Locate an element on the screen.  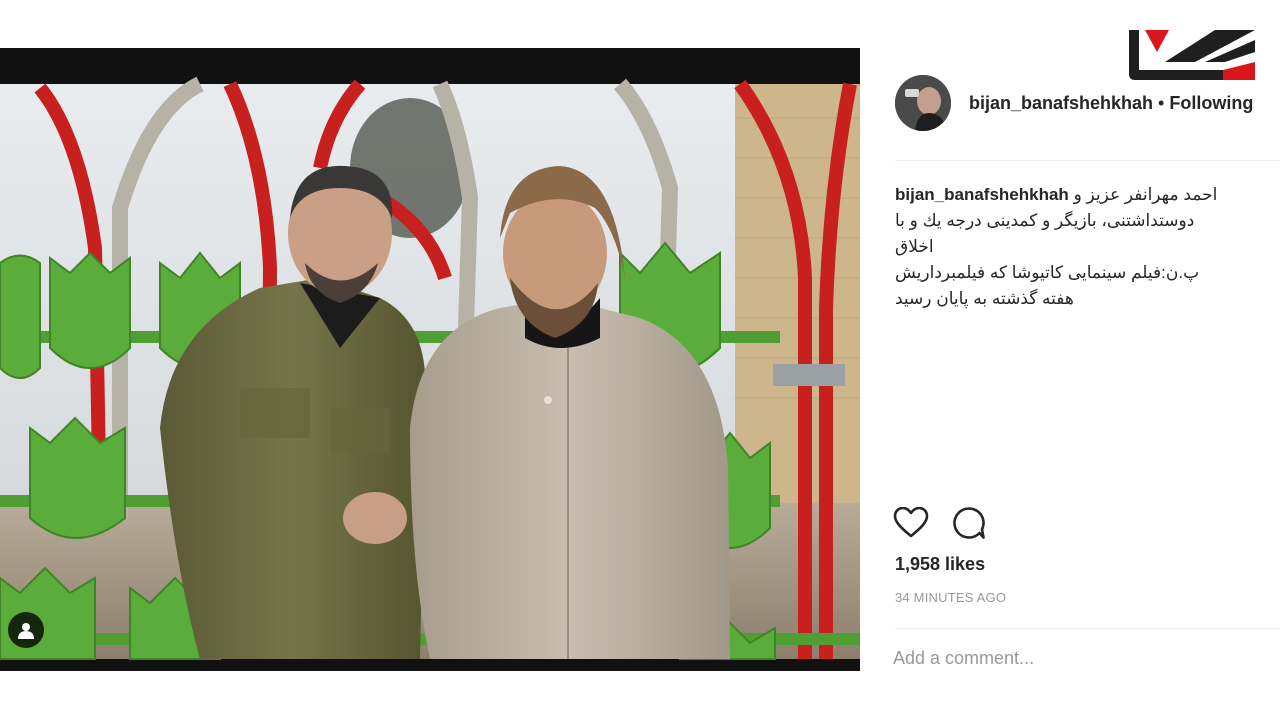
comment-divider is located at coordinates (1087, 628).